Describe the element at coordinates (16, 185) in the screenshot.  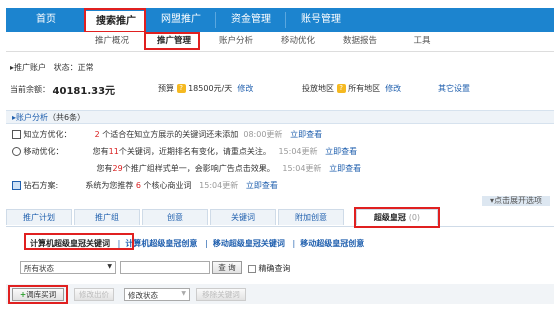
I see `diamond-icon` at that location.